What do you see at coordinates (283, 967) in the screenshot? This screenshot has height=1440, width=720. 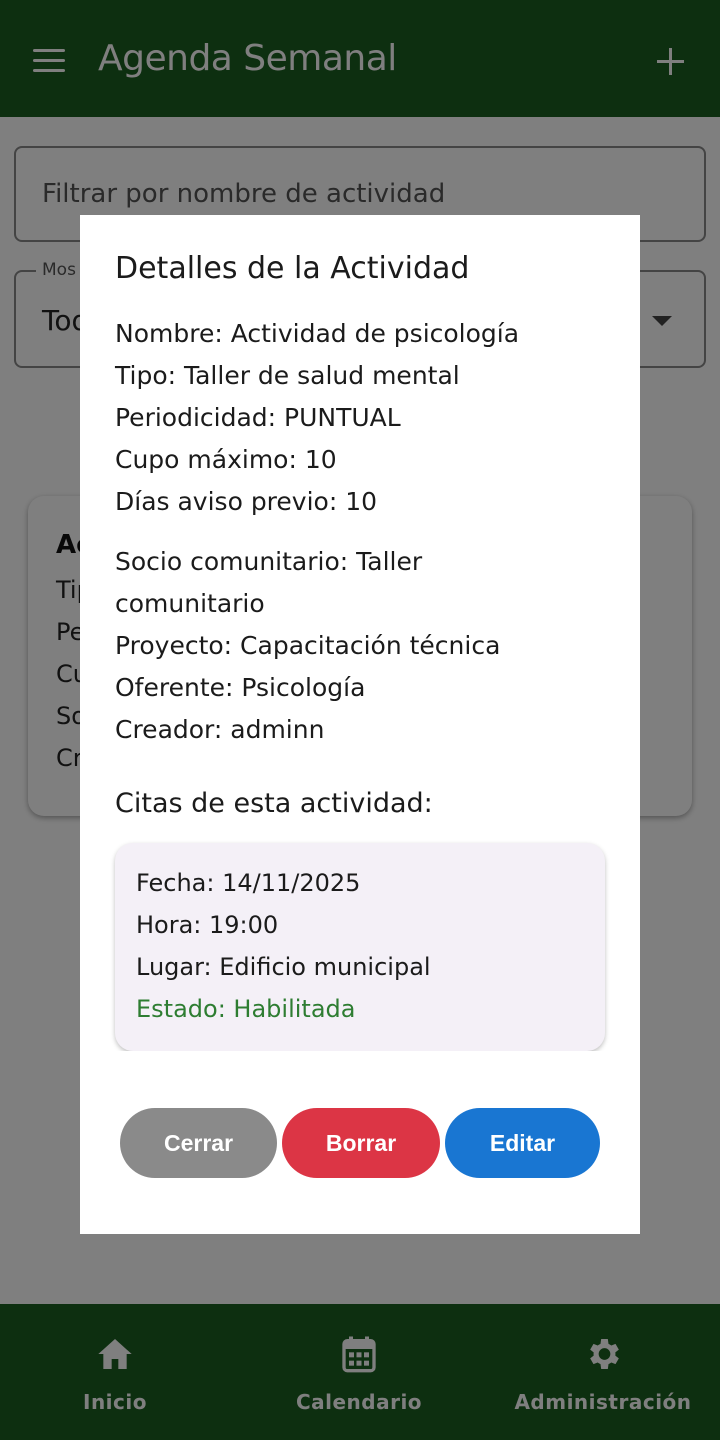 I see `cita-lugar: Lugar: Edificio municipal` at bounding box center [283, 967].